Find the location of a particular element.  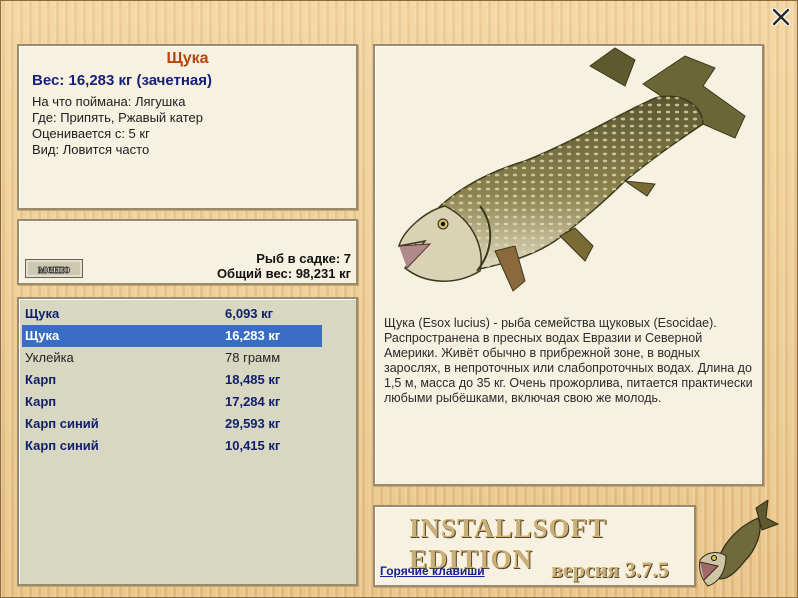

cage-total-weight: Общий вес: 98,231 кг is located at coordinates (283, 273).